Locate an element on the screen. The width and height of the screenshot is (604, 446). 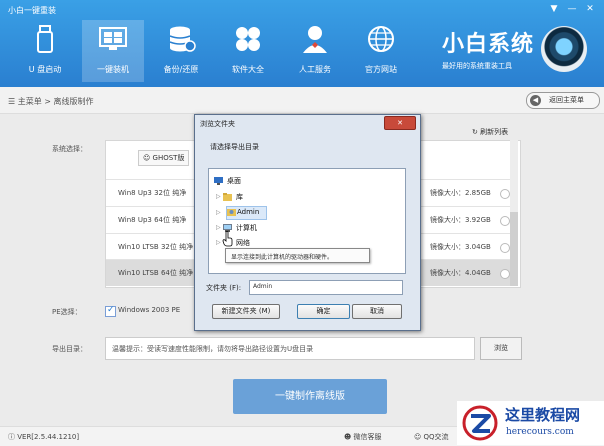
back-to-main-button: ◀ 返回主菜单 is located at coordinates (563, 100).